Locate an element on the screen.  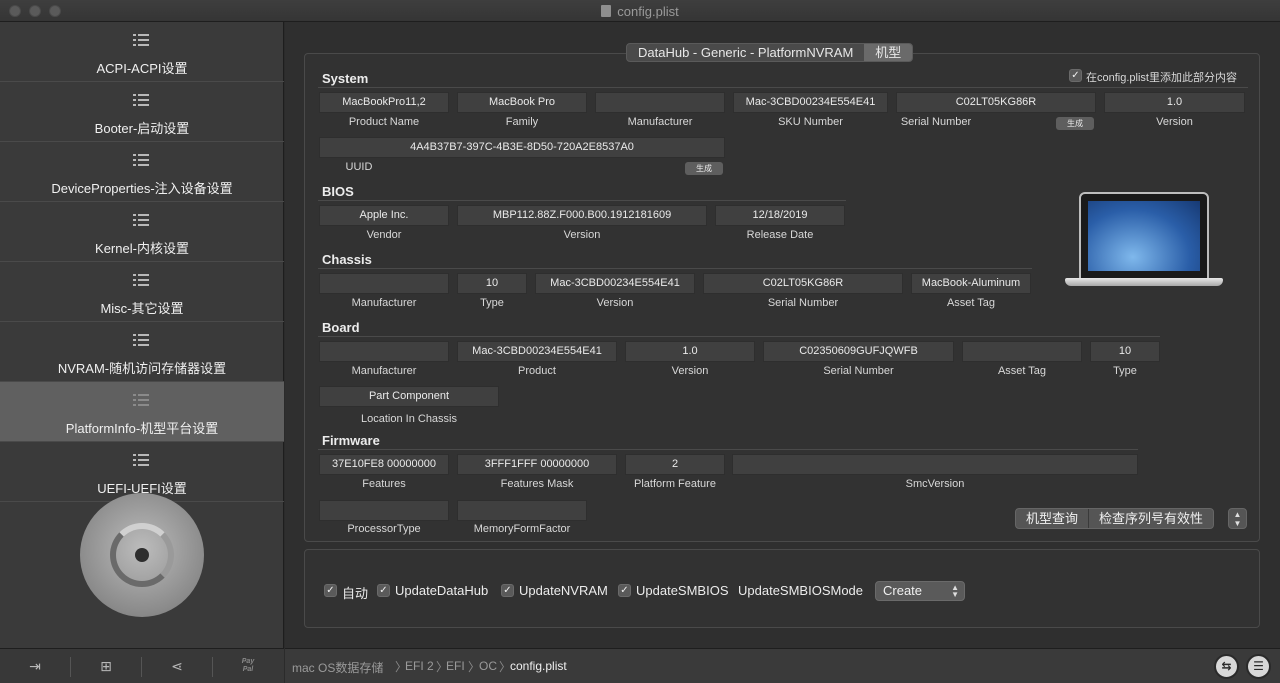
chassis-version-field: Mac-3CBD00234E554E41 is located at coordinates (615, 283).